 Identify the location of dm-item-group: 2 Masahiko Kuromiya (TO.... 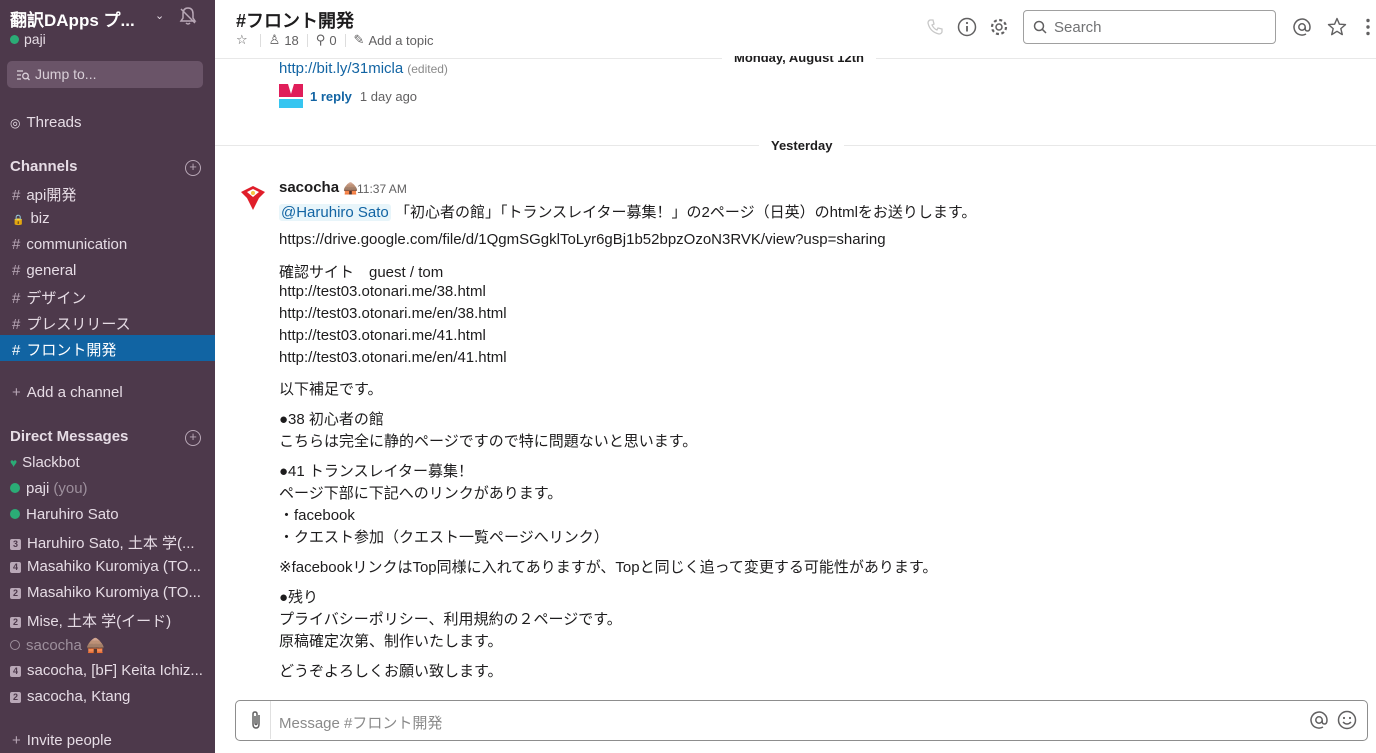
(107, 593).